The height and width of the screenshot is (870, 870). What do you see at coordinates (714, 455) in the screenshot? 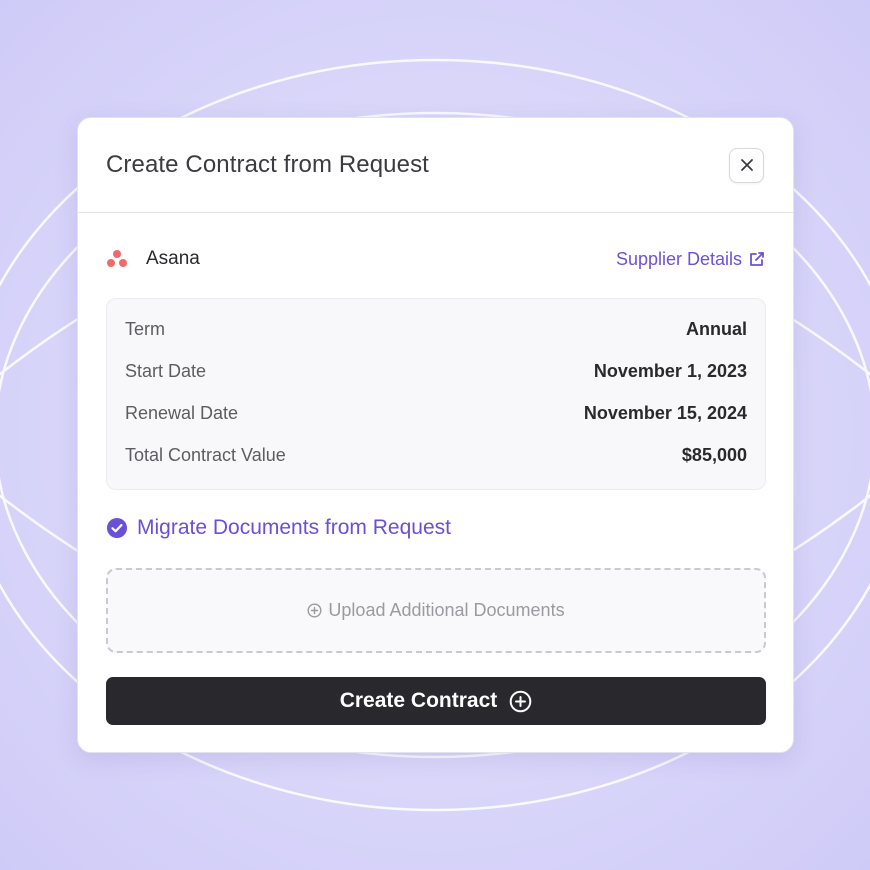
I see `total-value-value: $85,000` at bounding box center [714, 455].